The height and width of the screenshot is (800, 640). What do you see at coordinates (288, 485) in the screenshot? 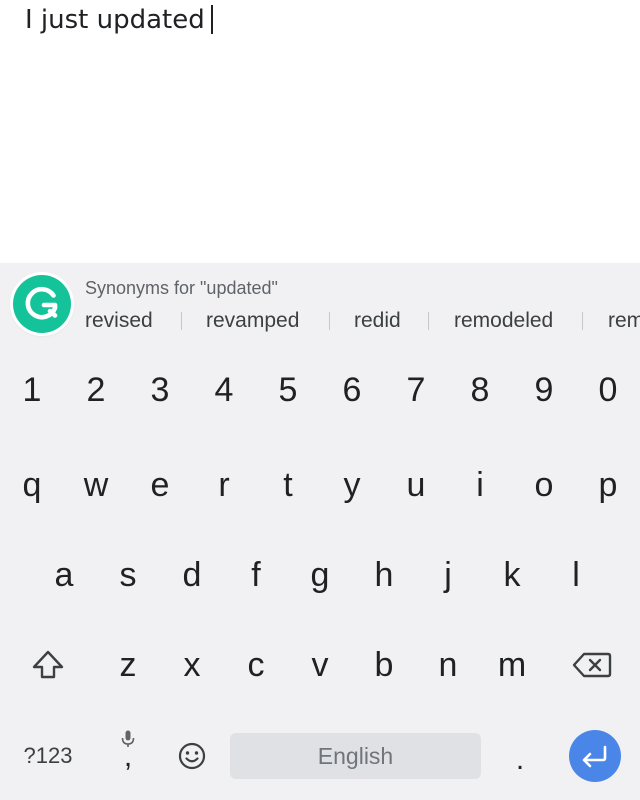
I see `key-t: t` at bounding box center [288, 485].